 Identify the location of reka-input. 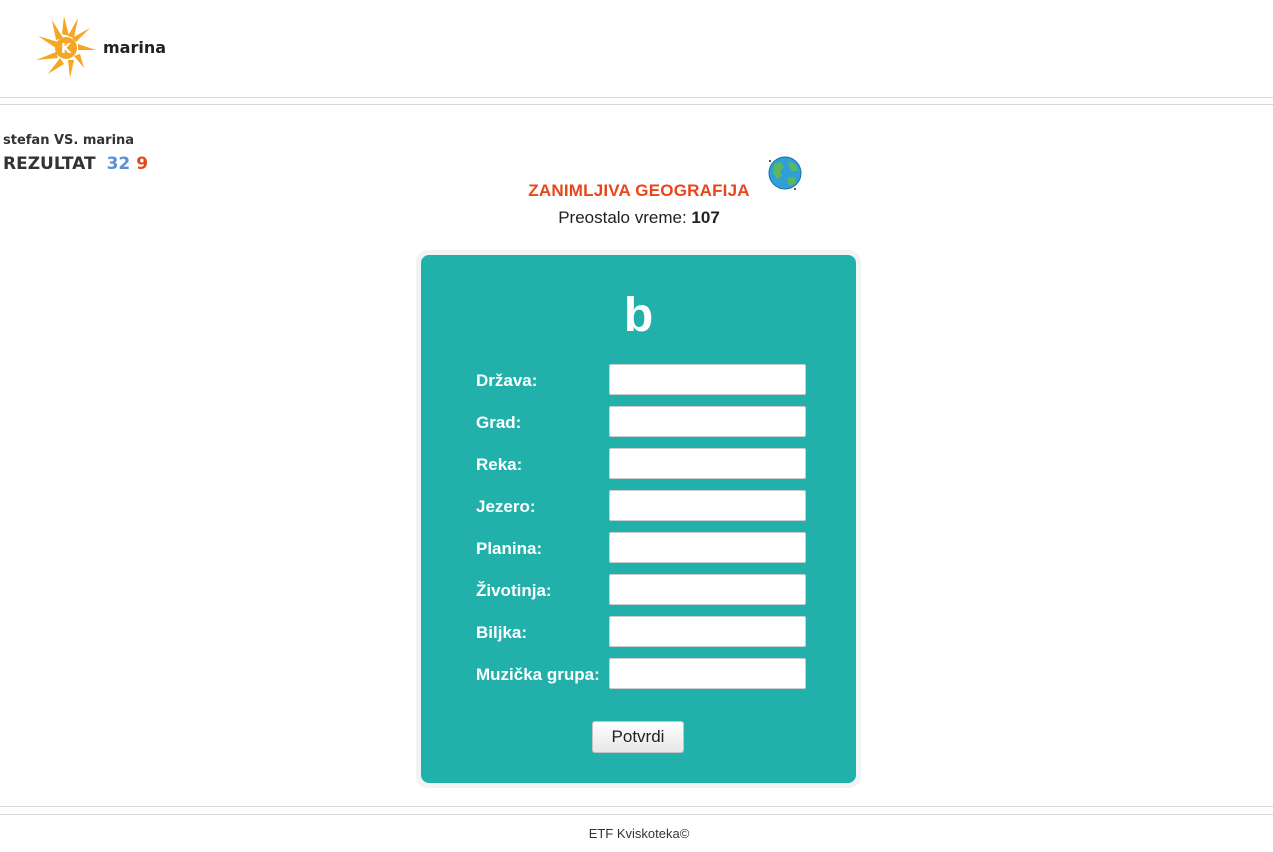
(707, 463).